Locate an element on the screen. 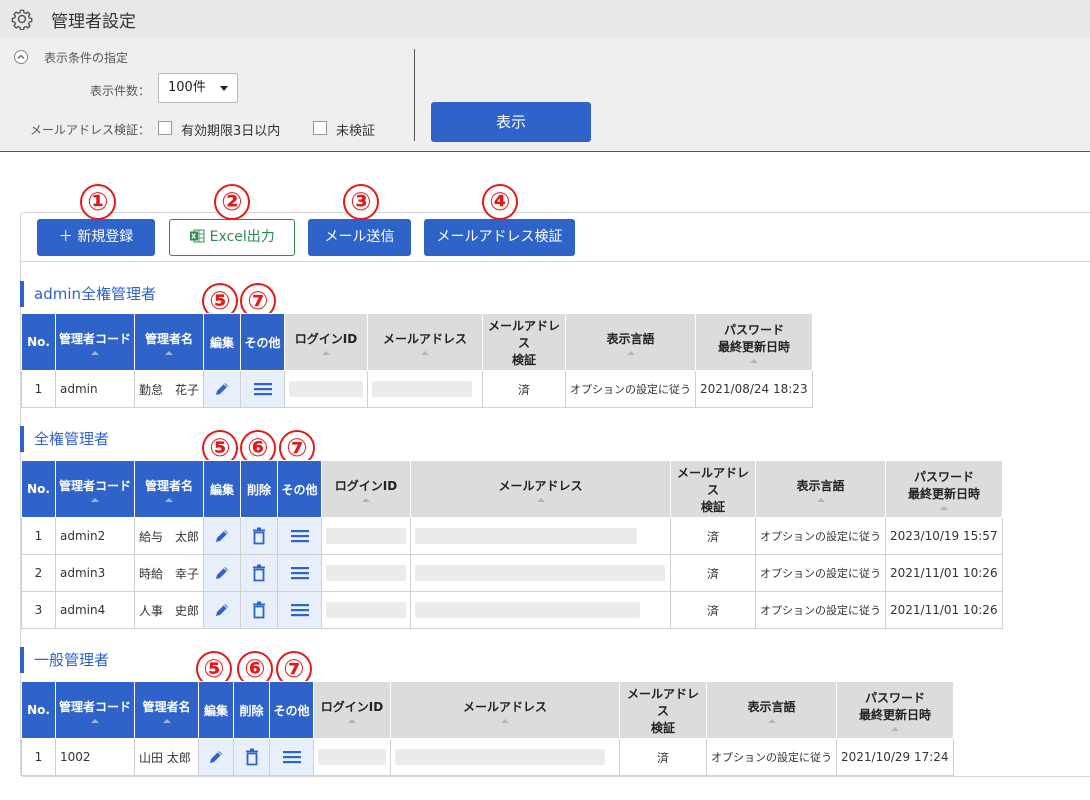 This screenshot has width=1090, height=800. excel-export-button: Excel出力 is located at coordinates (232, 237).